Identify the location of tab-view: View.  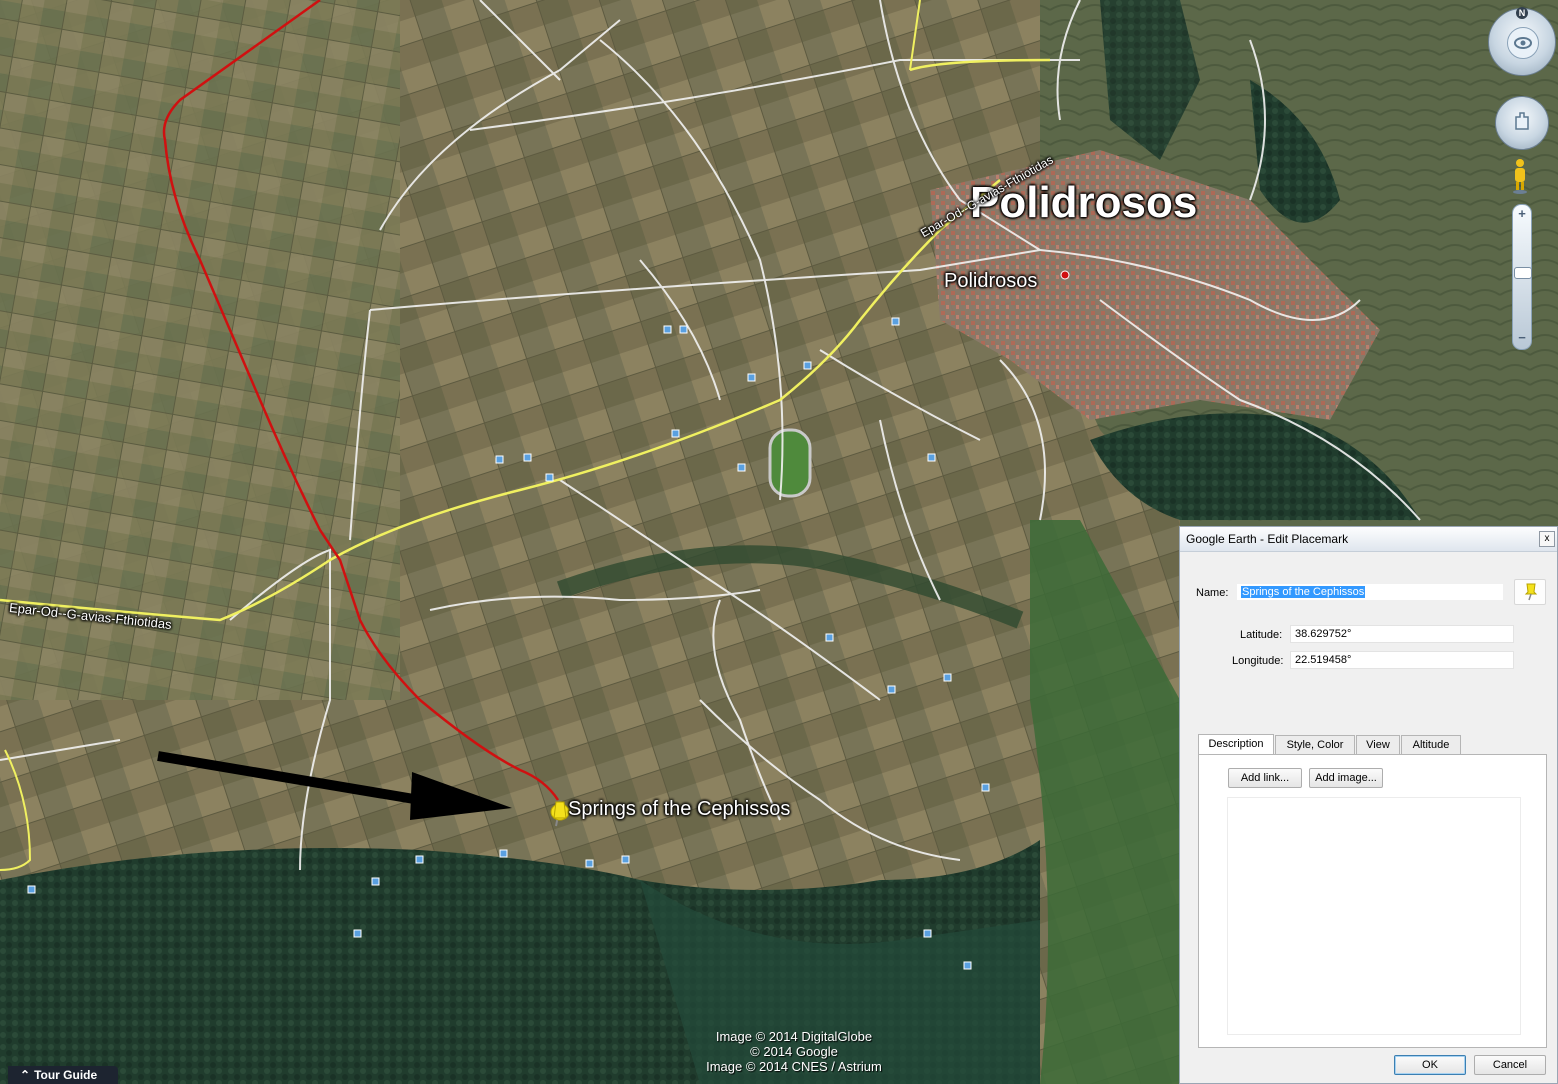
(1378, 744).